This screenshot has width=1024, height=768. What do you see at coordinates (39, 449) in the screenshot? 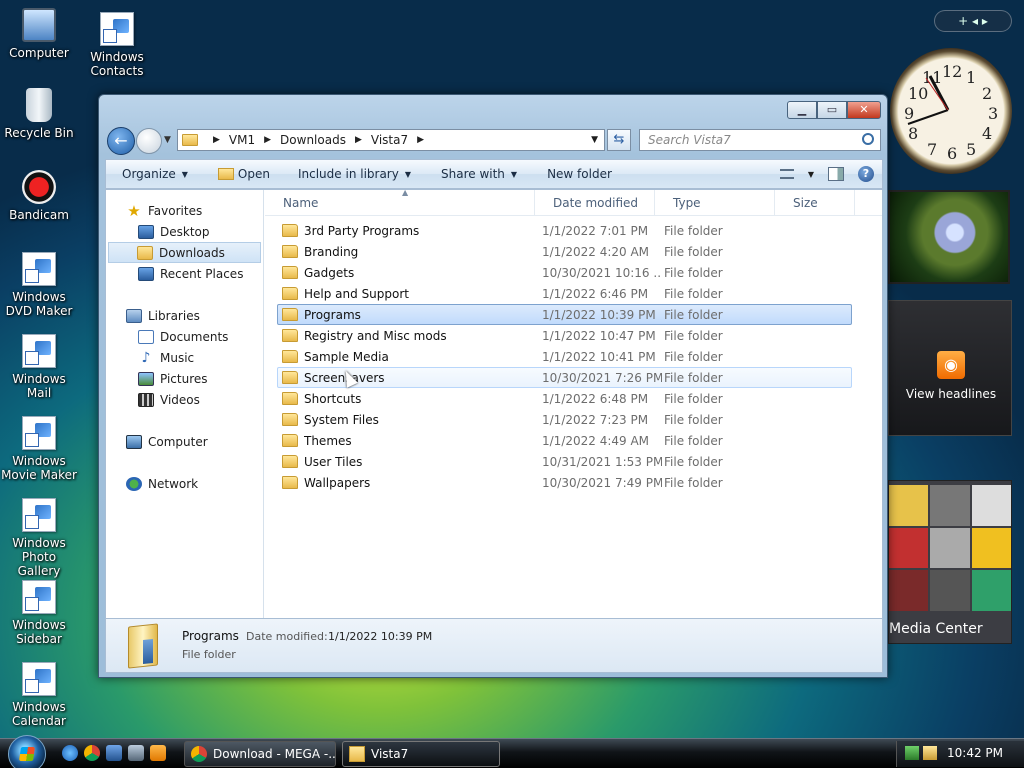
I see `desktop-icon-movie-maker: Windows Movie Maker` at bounding box center [39, 449].